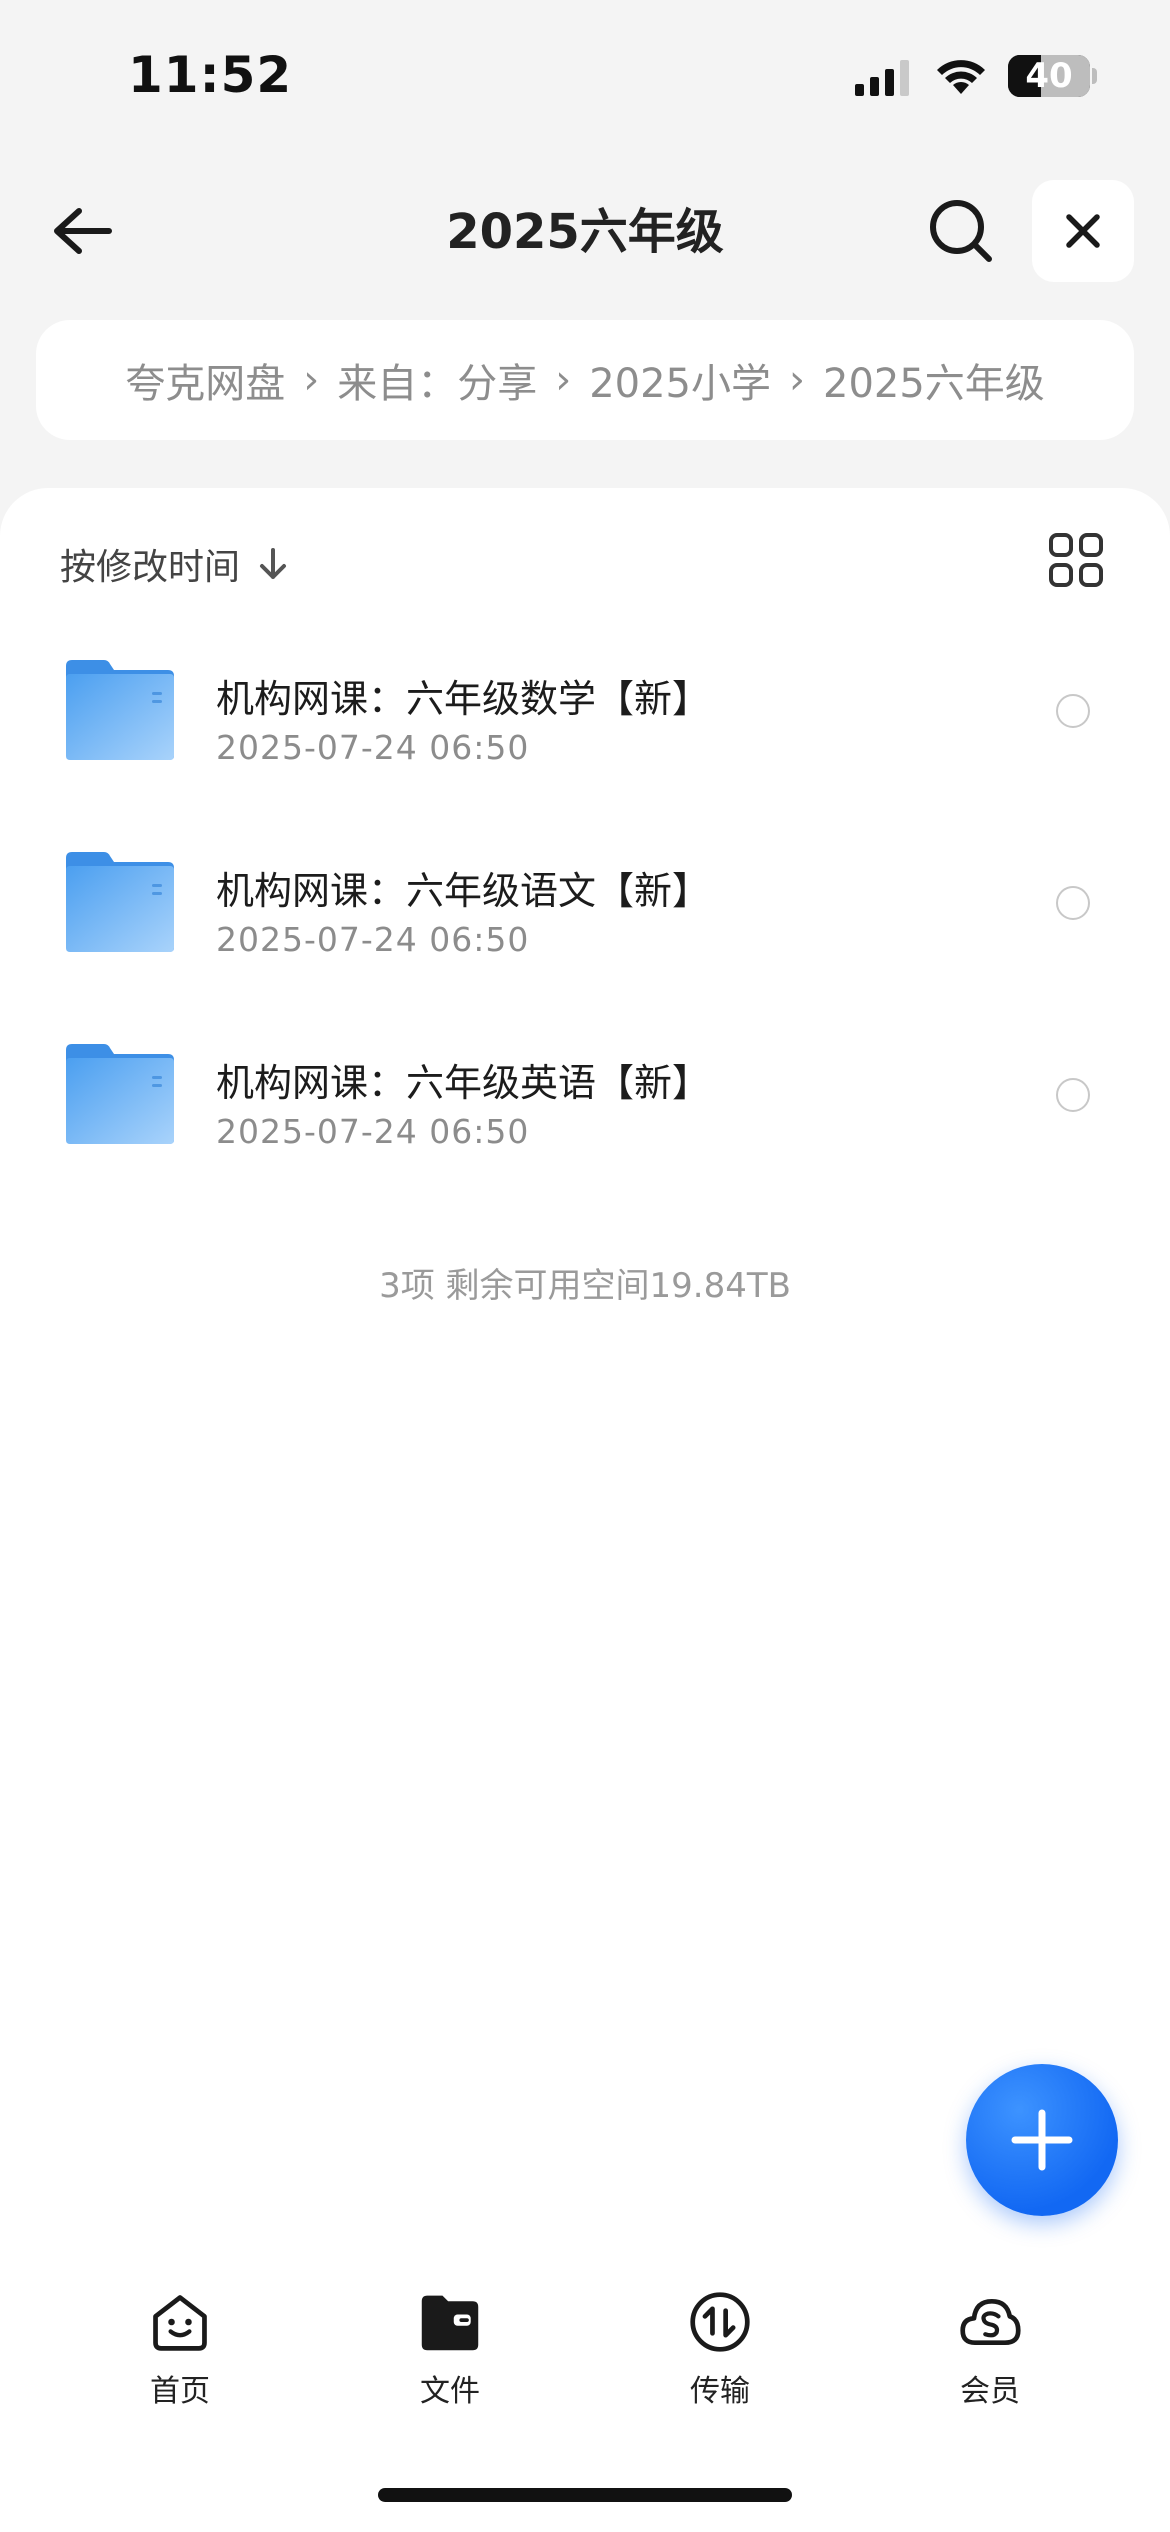 This screenshot has height=2532, width=1170. I want to click on list-item: 机构网课：六年级英语【新】 2025-07-24 06:50, so click(585, 1108).